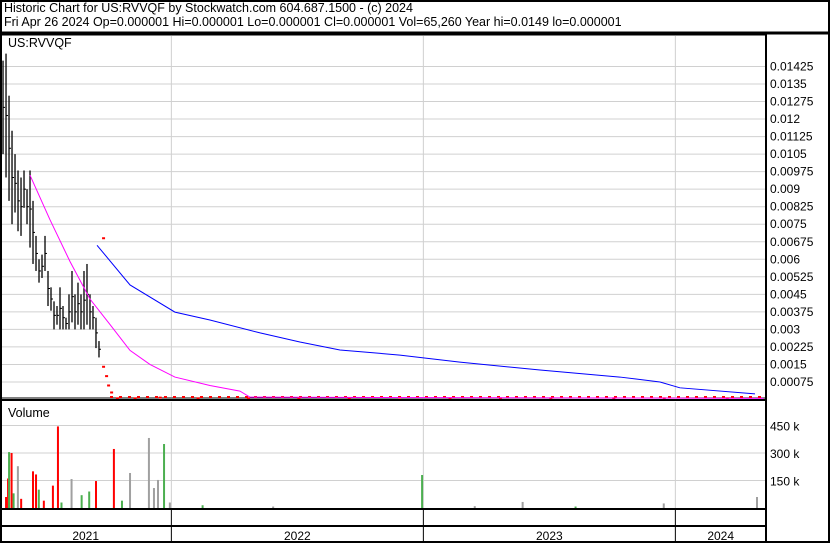  What do you see at coordinates (792, 66) in the screenshot?
I see `price-tick-label: 0.01425` at bounding box center [792, 66].